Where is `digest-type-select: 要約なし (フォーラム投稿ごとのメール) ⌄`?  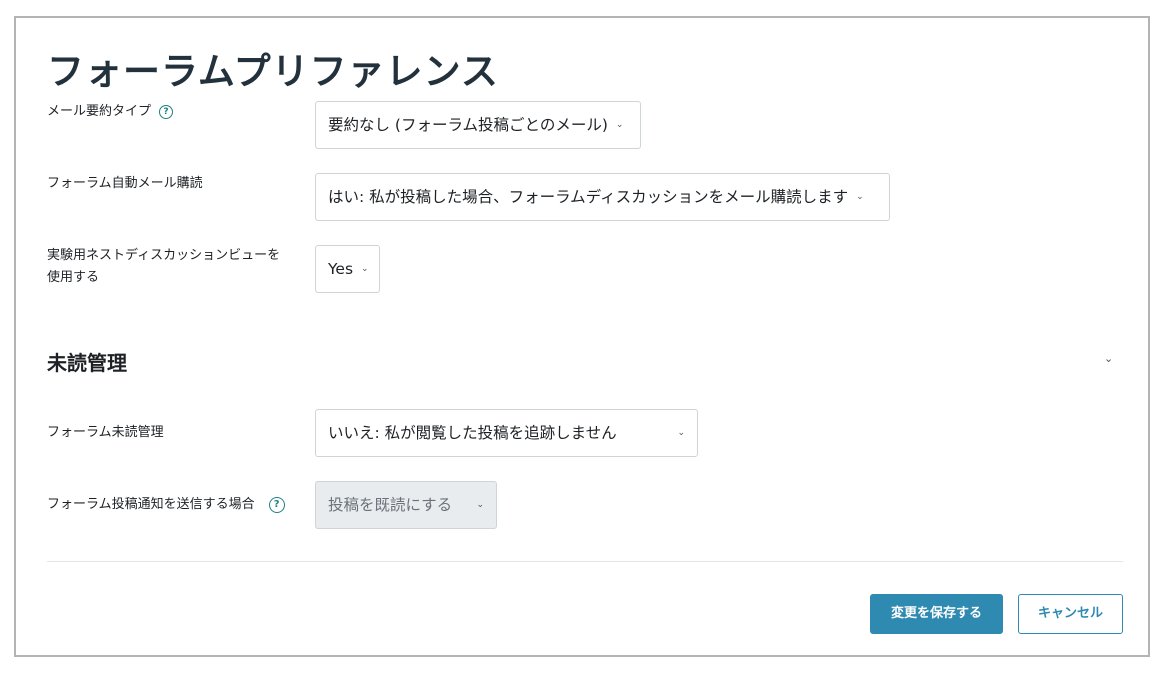
digest-type-select: 要約なし (フォーラム投稿ごとのメール) ⌄ is located at coordinates (478, 125).